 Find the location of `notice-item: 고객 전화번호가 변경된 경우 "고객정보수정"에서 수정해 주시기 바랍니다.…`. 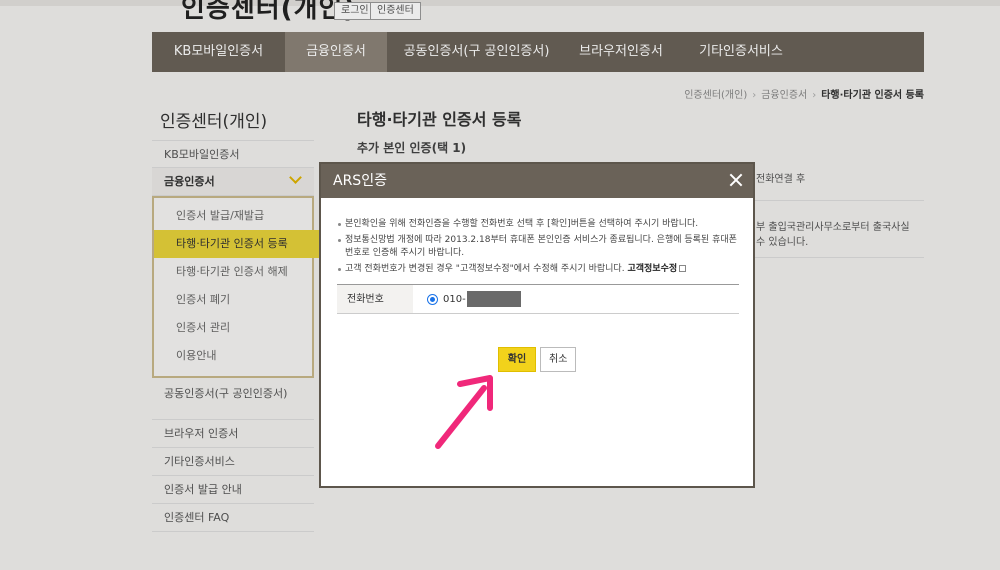

notice-item: 고객 전화번호가 변경된 경우 "고객정보수정"에서 수정해 주시기 바랍니다.… is located at coordinates (537, 269).